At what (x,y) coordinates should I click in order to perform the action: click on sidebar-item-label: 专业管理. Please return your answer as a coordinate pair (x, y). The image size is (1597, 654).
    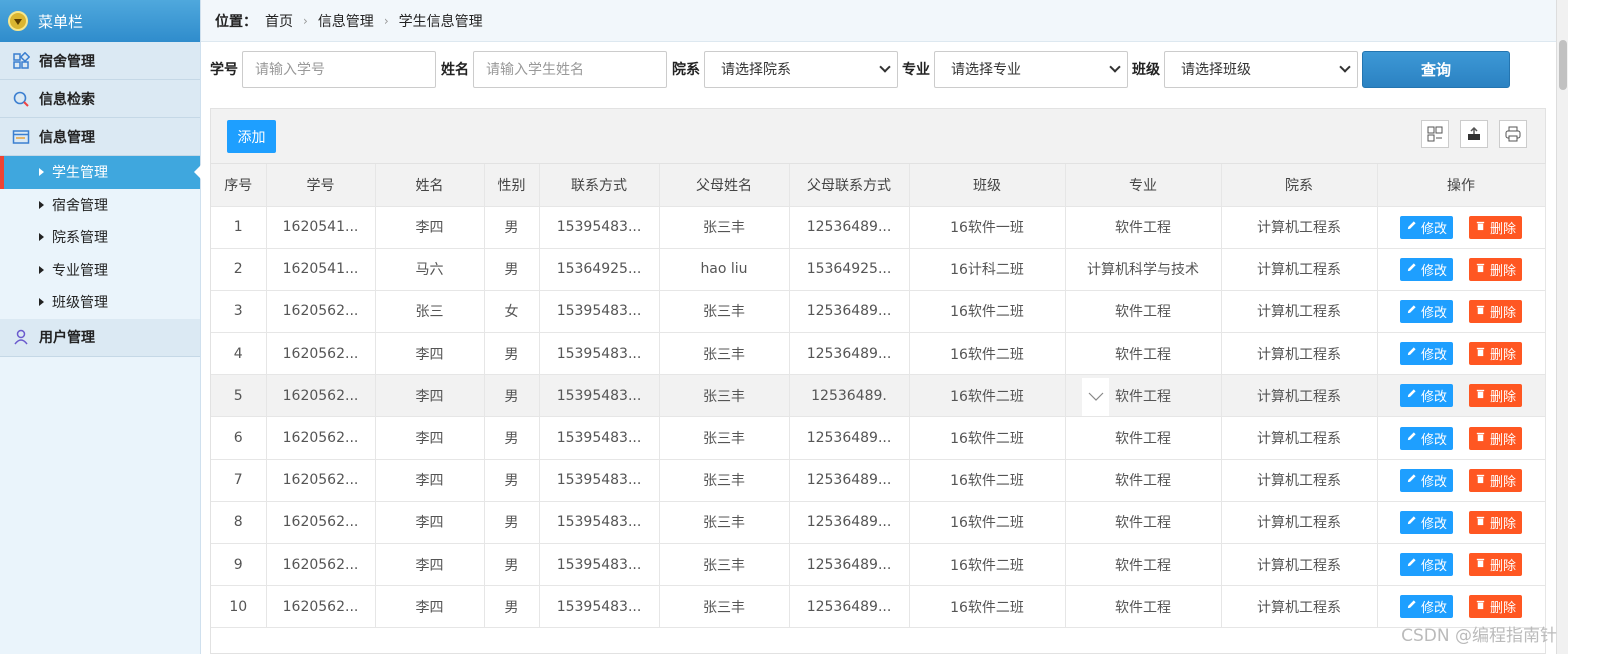
    Looking at the image, I should click on (80, 270).